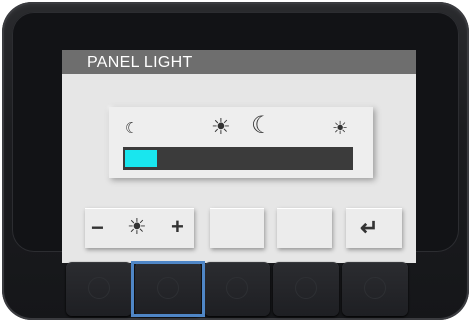  I want to click on selected-button-highlight, so click(168, 289).